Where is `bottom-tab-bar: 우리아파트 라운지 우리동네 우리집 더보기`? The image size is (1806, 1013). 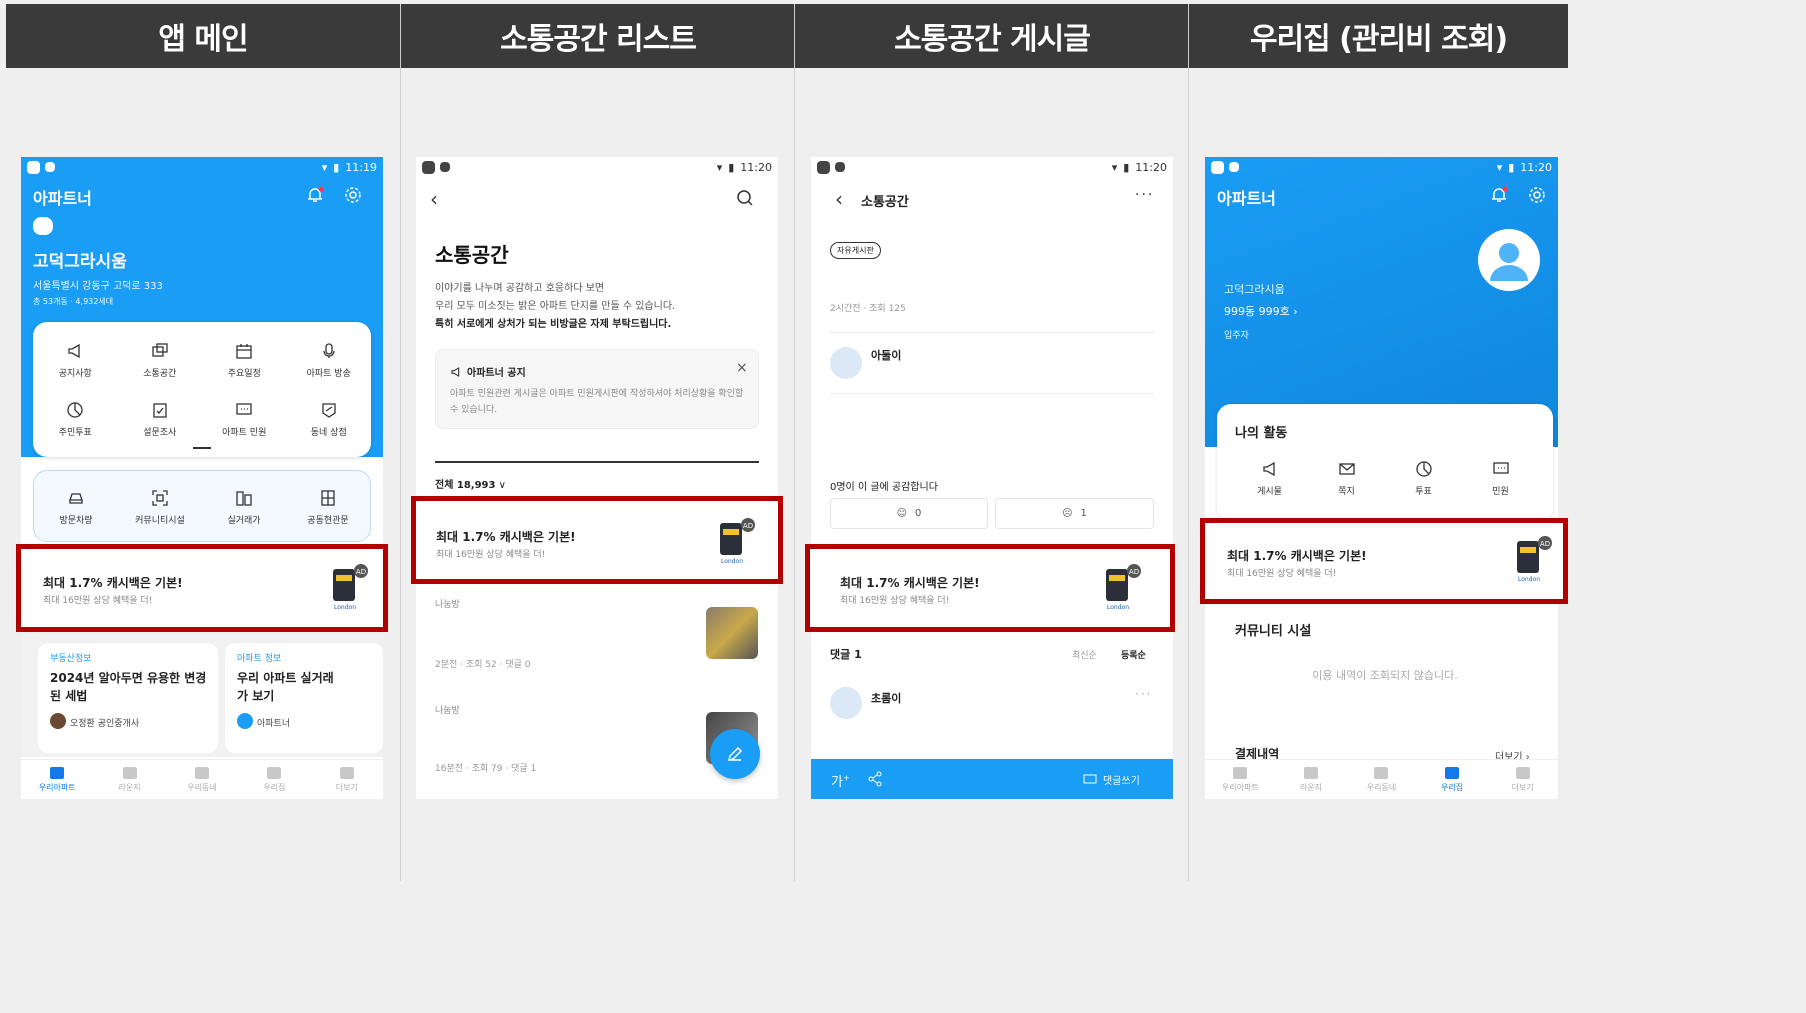
bottom-tab-bar: 우리아파트 라운지 우리동네 우리집 더보기 is located at coordinates (1381, 779).